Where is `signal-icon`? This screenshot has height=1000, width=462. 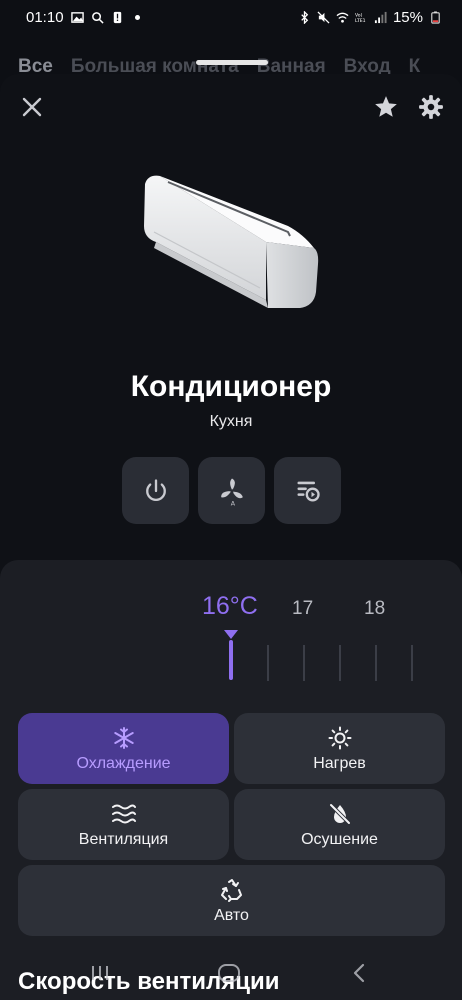 signal-icon is located at coordinates (380, 17).